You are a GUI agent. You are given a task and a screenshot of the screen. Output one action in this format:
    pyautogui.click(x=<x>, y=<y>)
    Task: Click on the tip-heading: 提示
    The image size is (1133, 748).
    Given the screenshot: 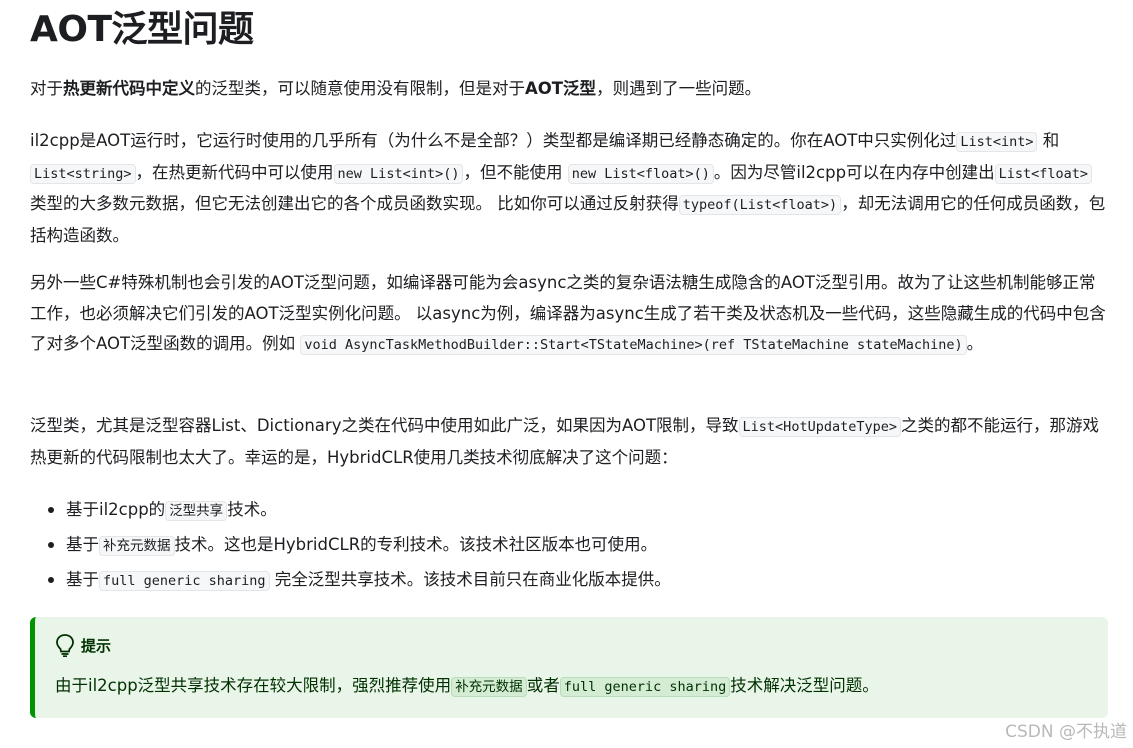 What is the action you would take?
    pyautogui.click(x=83, y=645)
    